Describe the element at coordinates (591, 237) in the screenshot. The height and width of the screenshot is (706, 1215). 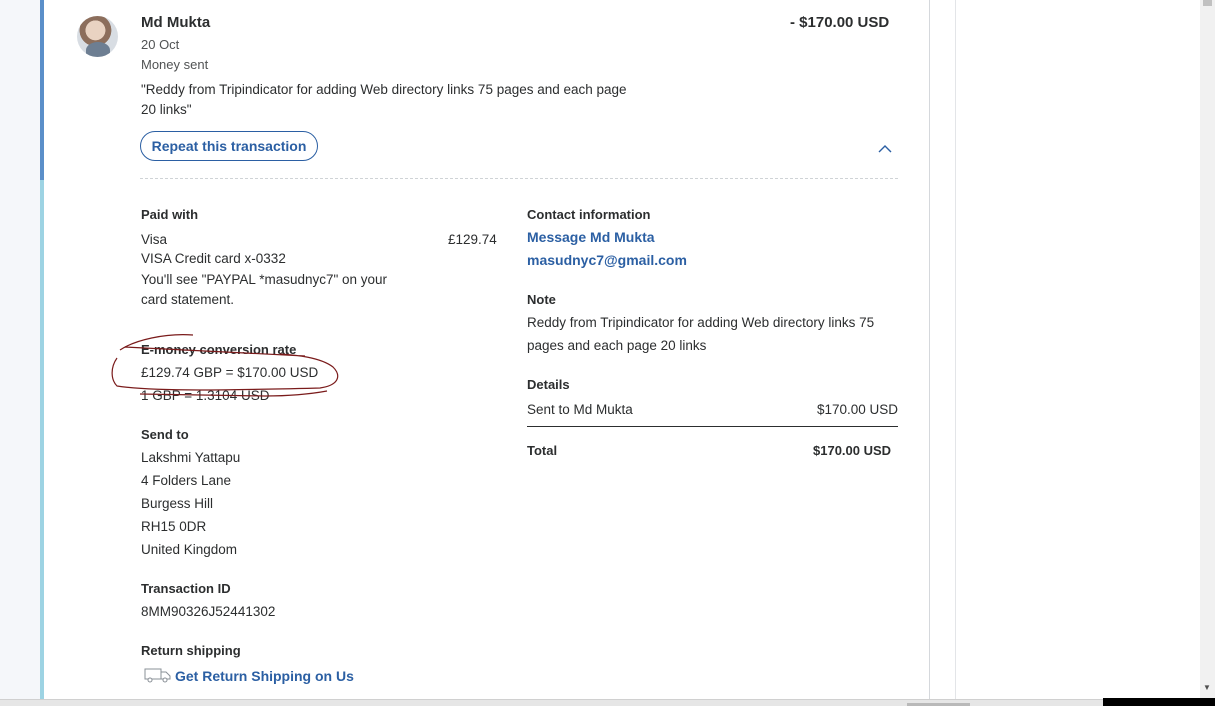
I see `message-recipient-link: Message Md Mukta` at that location.